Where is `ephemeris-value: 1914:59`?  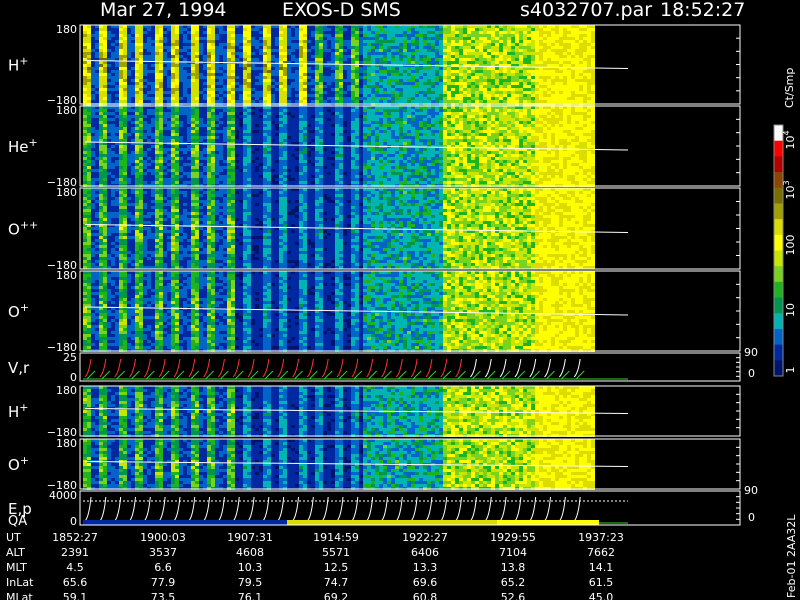
ephemeris-value: 1914:59 is located at coordinates (336, 537).